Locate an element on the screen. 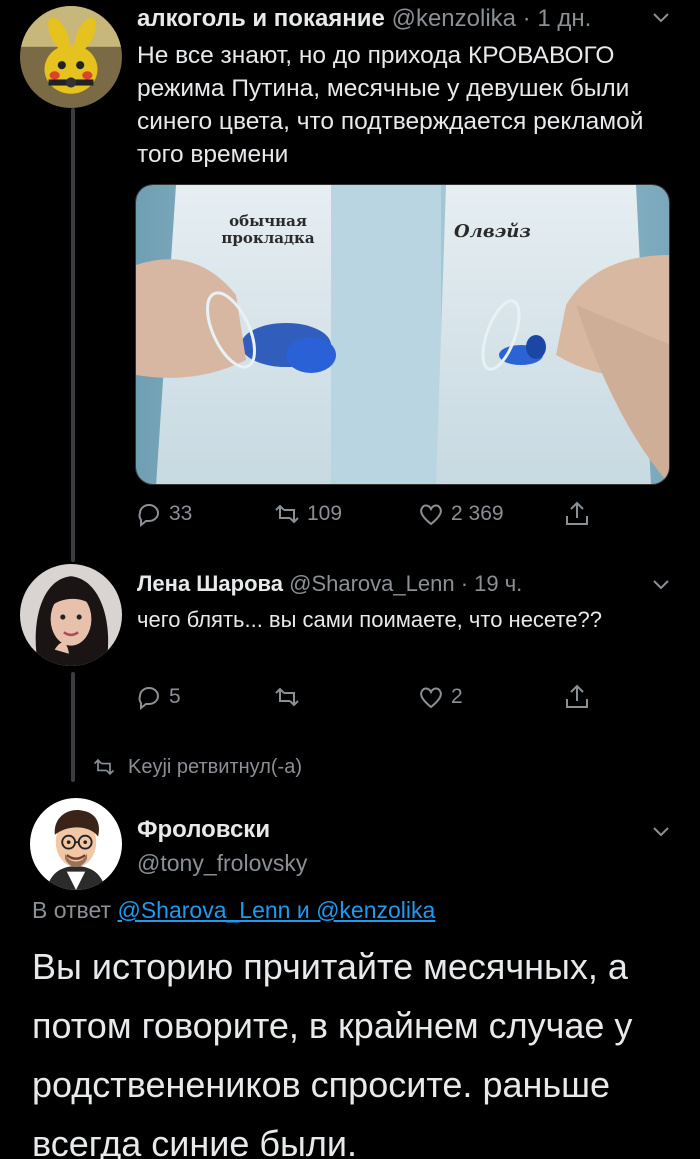 This screenshot has width=700, height=1159. image-label-right: Олвэйз is located at coordinates (492, 231).